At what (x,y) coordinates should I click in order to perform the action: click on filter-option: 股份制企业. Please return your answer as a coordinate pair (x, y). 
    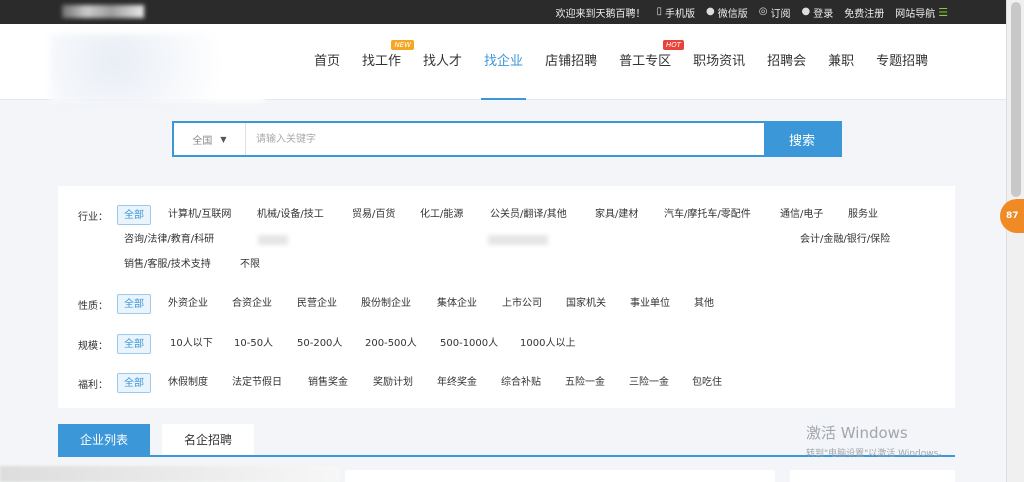
    Looking at the image, I should click on (386, 304).